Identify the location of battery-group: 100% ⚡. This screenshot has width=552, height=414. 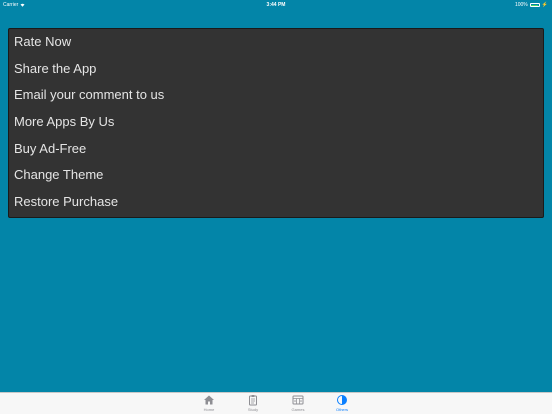
(531, 5).